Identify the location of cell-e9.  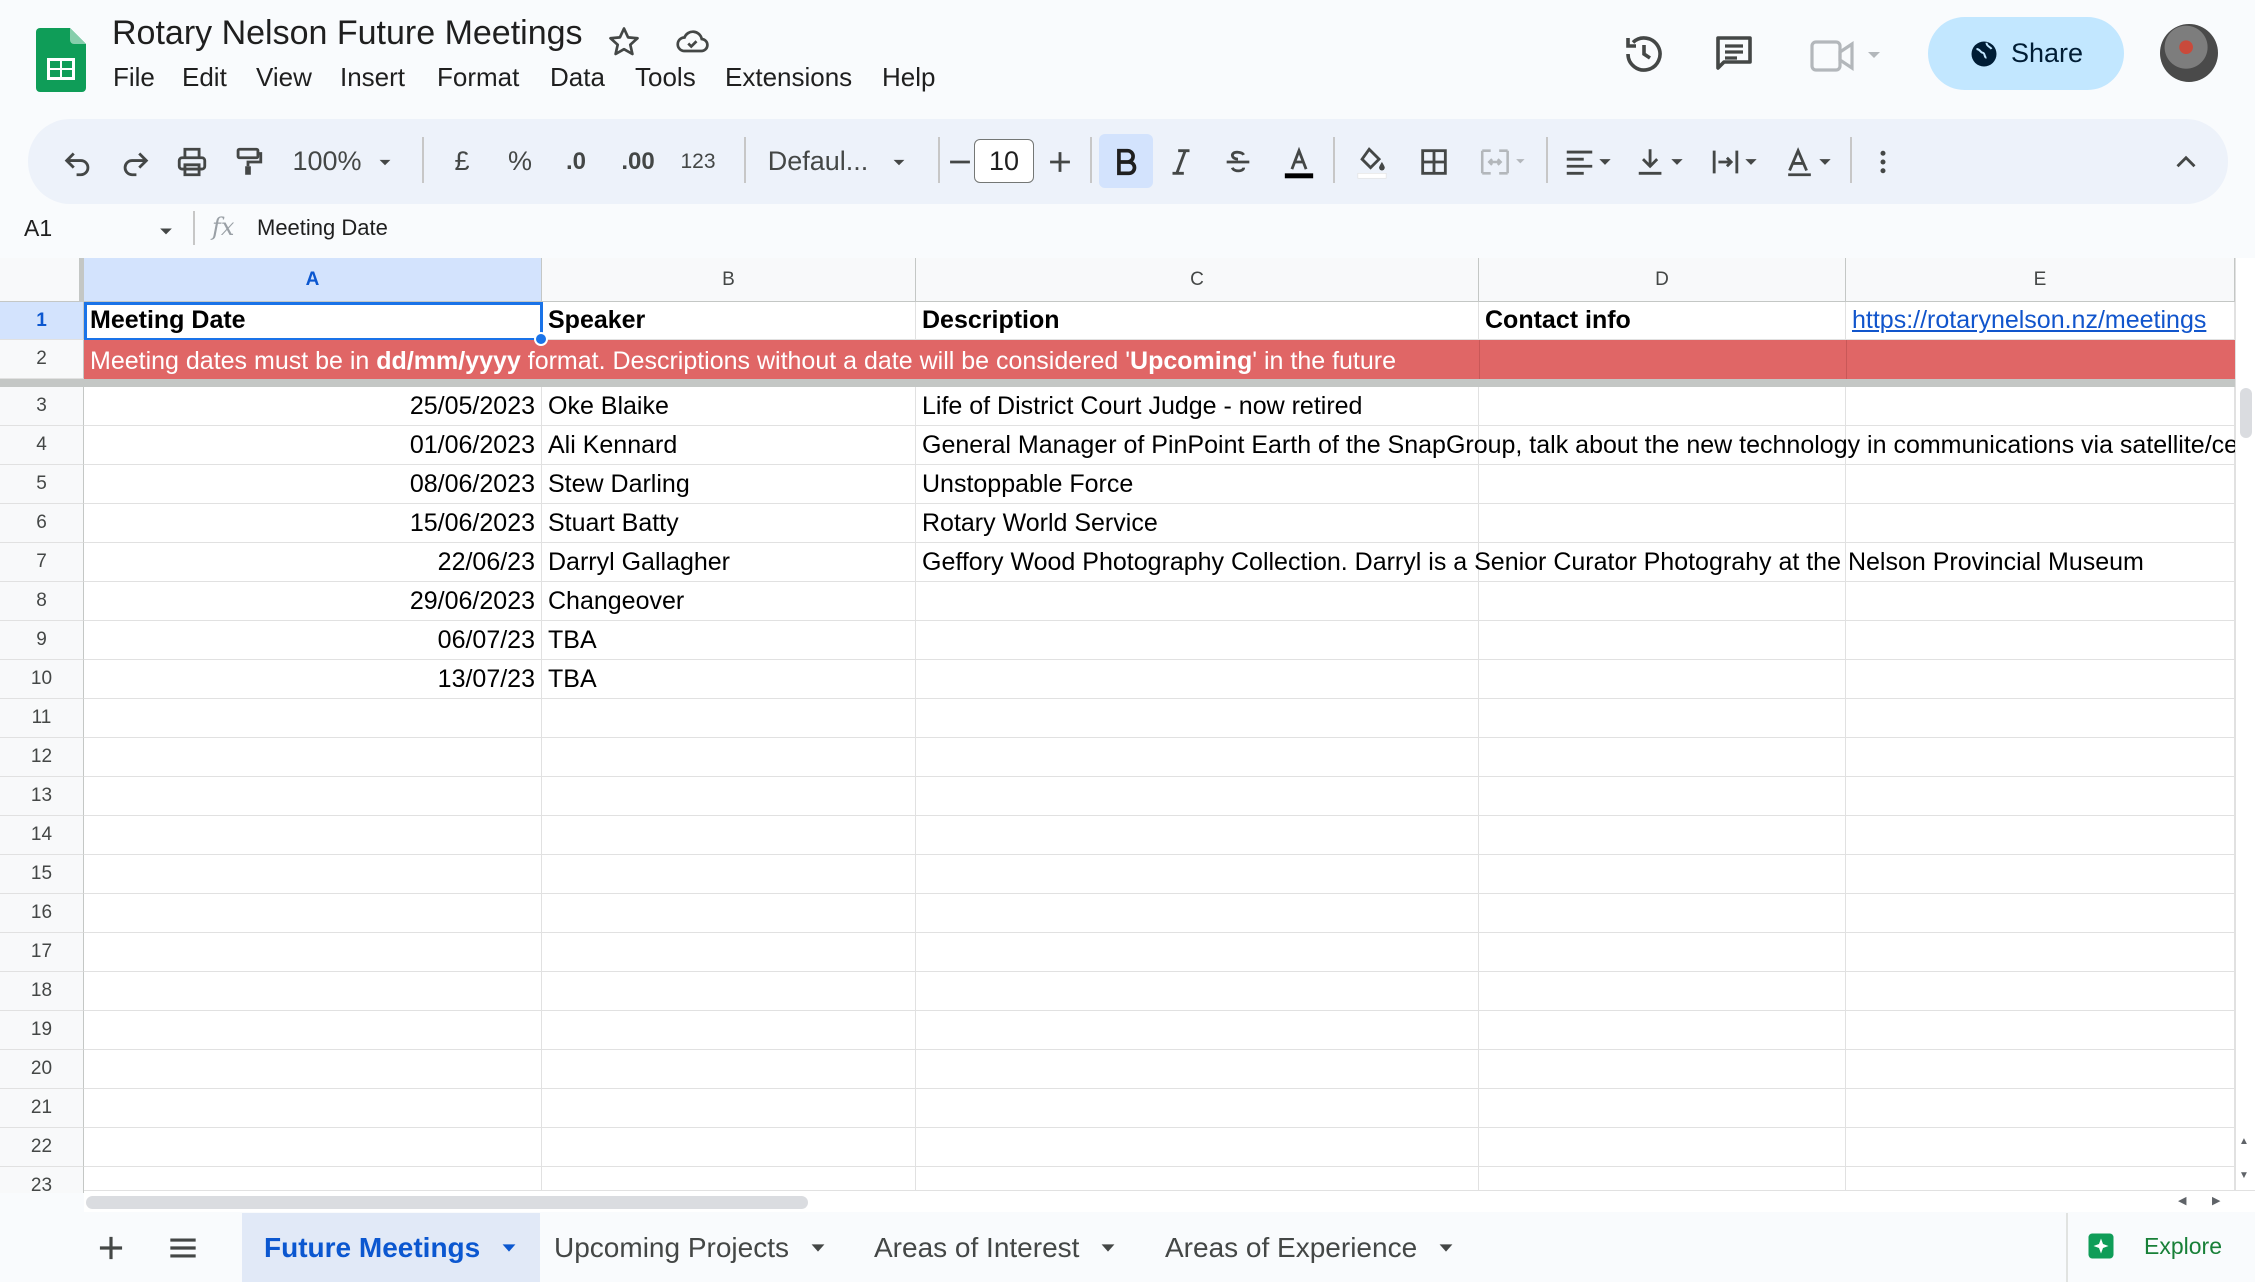
(2040, 640).